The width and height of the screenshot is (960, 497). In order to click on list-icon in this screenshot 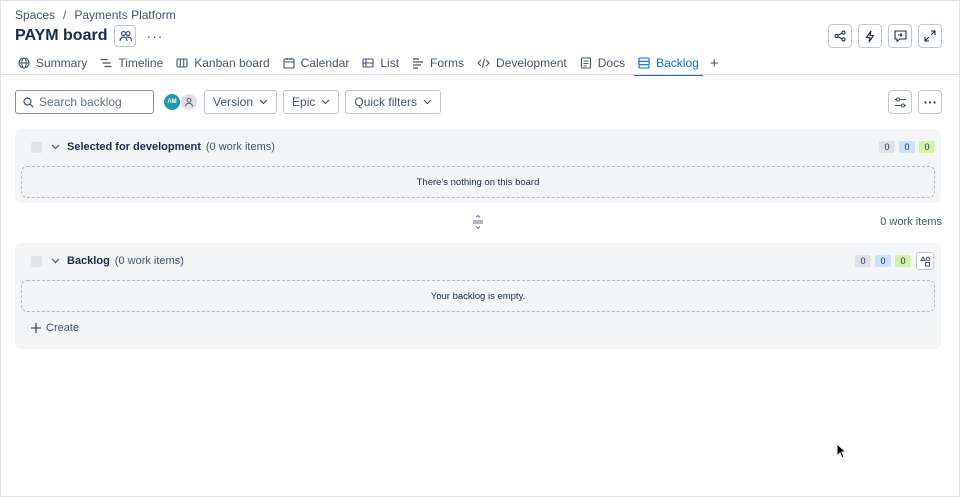, I will do `click(368, 63)`.